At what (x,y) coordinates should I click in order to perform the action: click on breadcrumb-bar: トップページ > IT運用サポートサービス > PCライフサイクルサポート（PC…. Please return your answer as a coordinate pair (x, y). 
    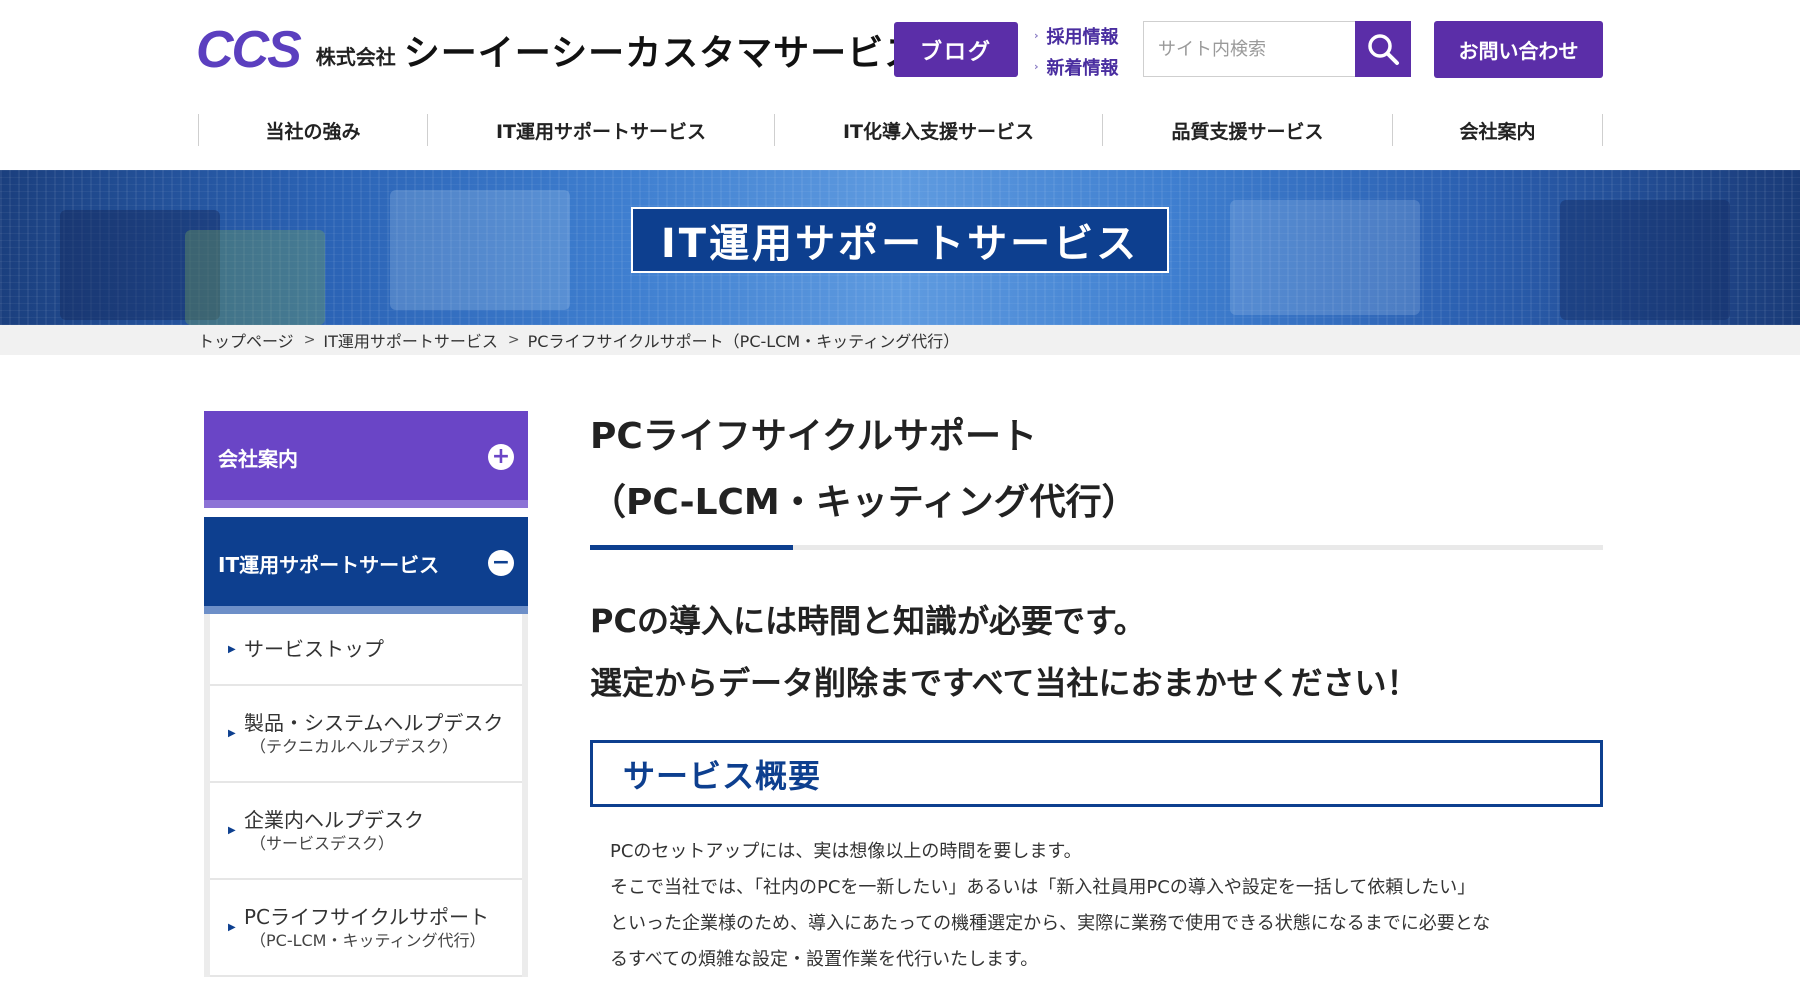
    Looking at the image, I should click on (900, 340).